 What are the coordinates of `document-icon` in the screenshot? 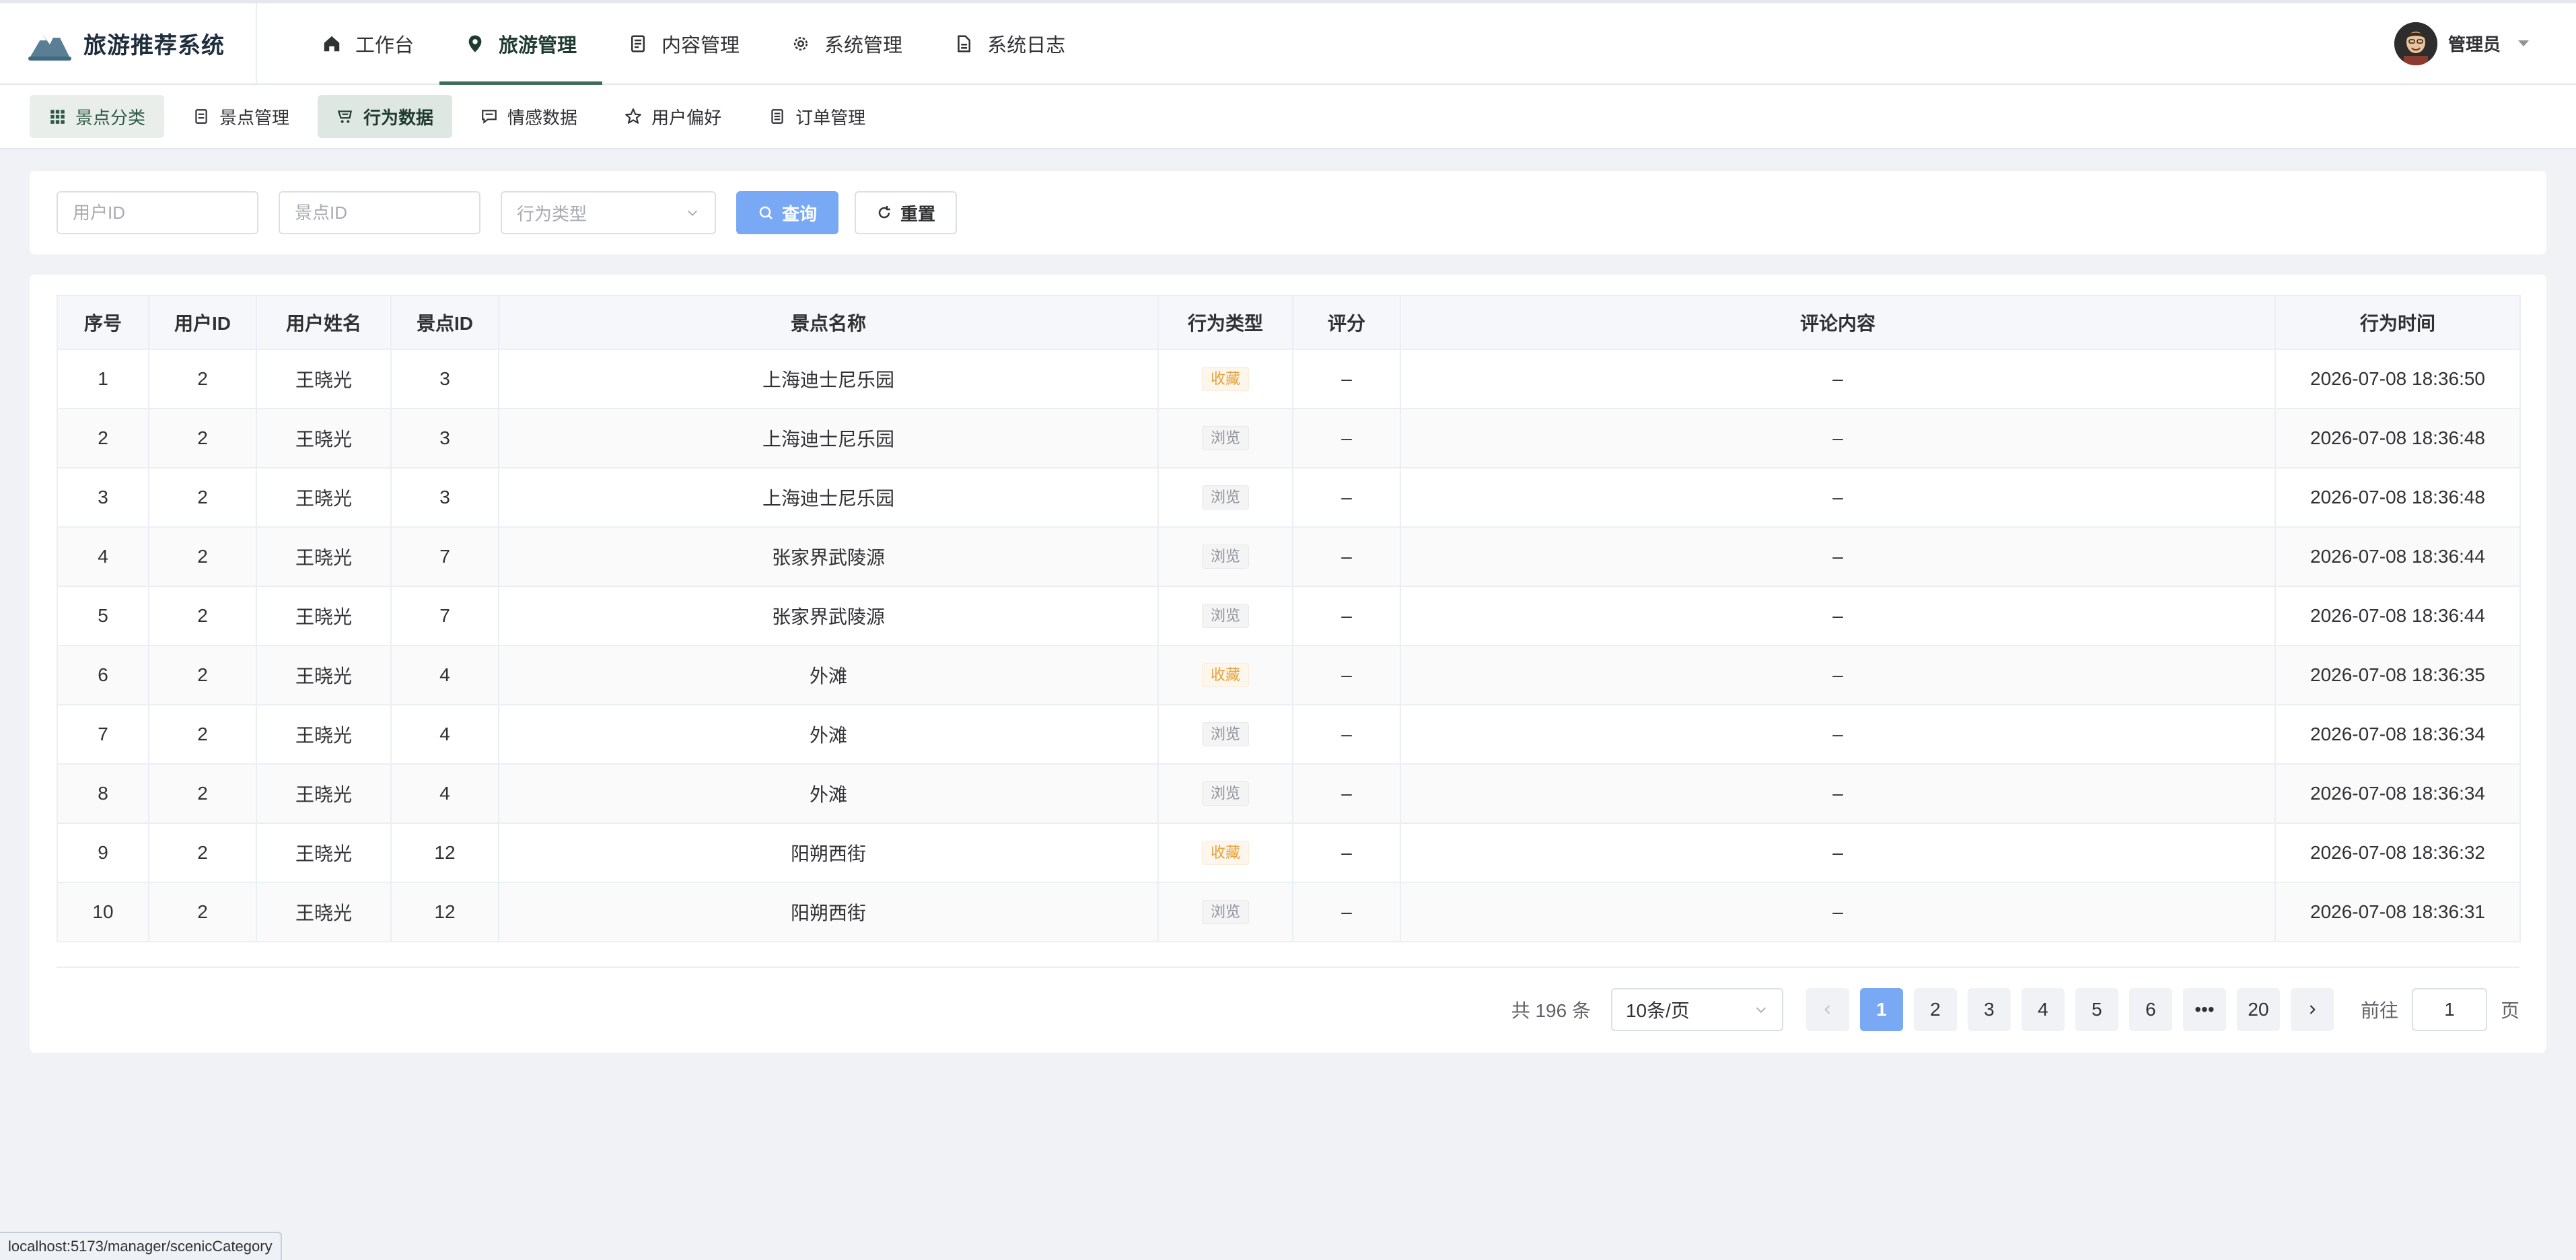 It's located at (638, 44).